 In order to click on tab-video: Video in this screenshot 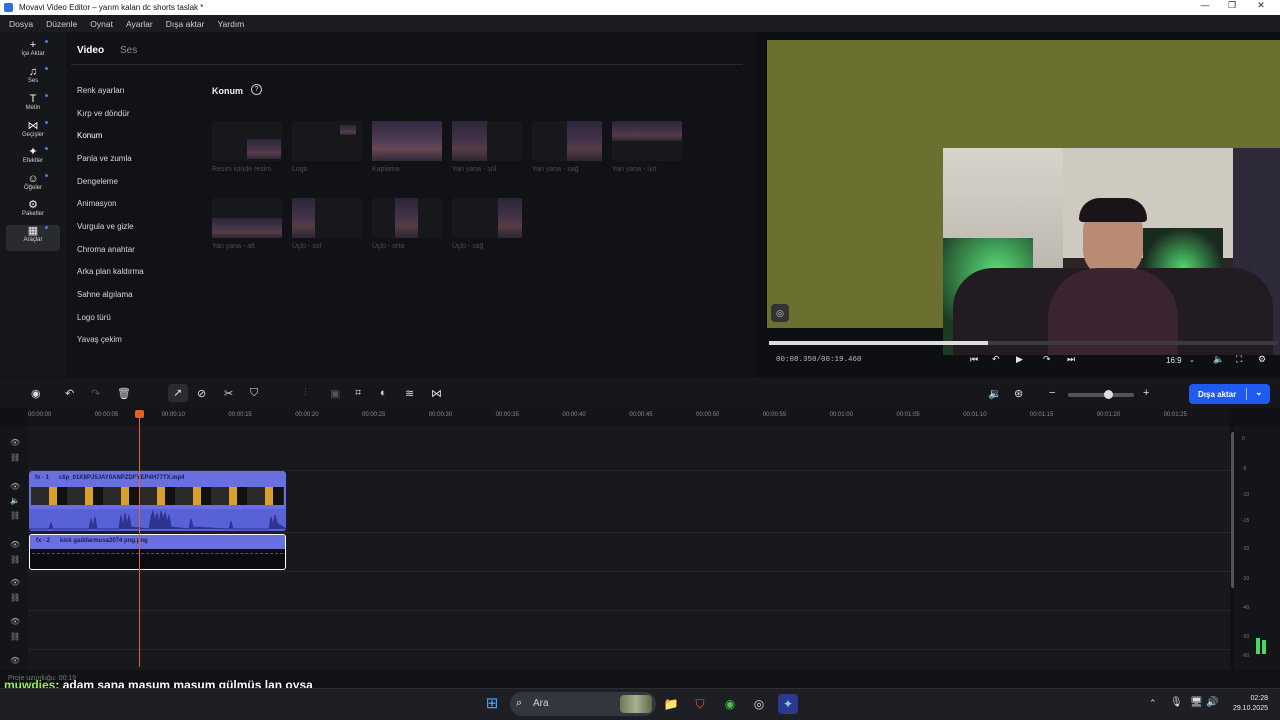, I will do `click(90, 50)`.